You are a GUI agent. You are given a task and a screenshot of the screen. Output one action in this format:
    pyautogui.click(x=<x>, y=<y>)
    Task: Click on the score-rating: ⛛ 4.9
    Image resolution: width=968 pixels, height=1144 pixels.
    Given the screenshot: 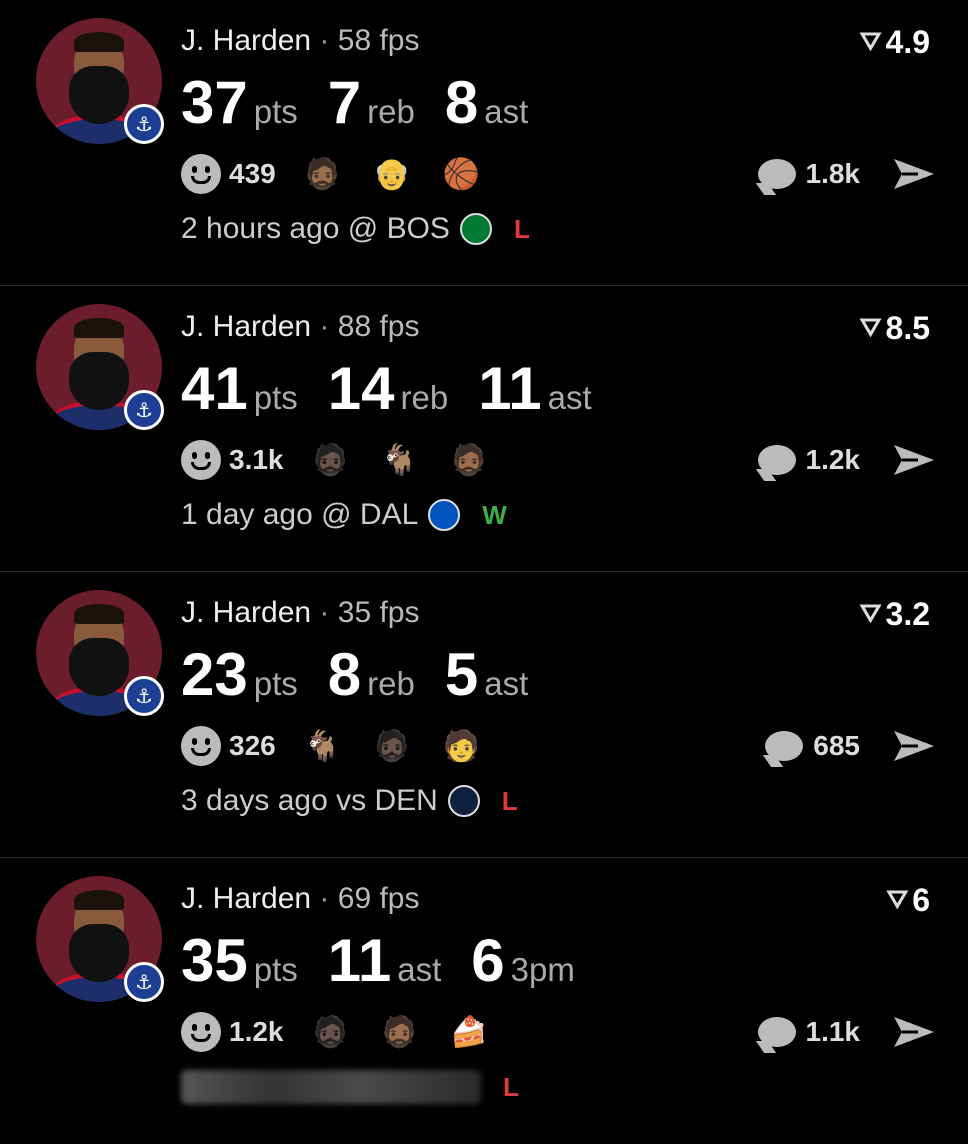 What is the action you would take?
    pyautogui.click(x=895, y=42)
    